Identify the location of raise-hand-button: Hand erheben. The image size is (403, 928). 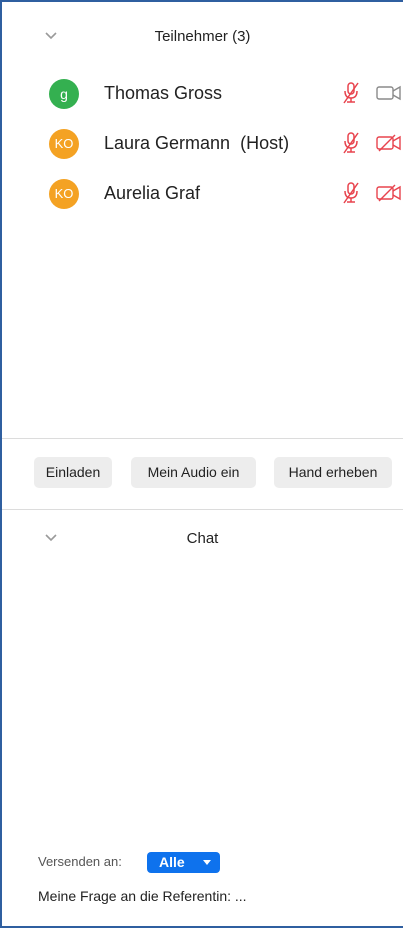
(333, 472).